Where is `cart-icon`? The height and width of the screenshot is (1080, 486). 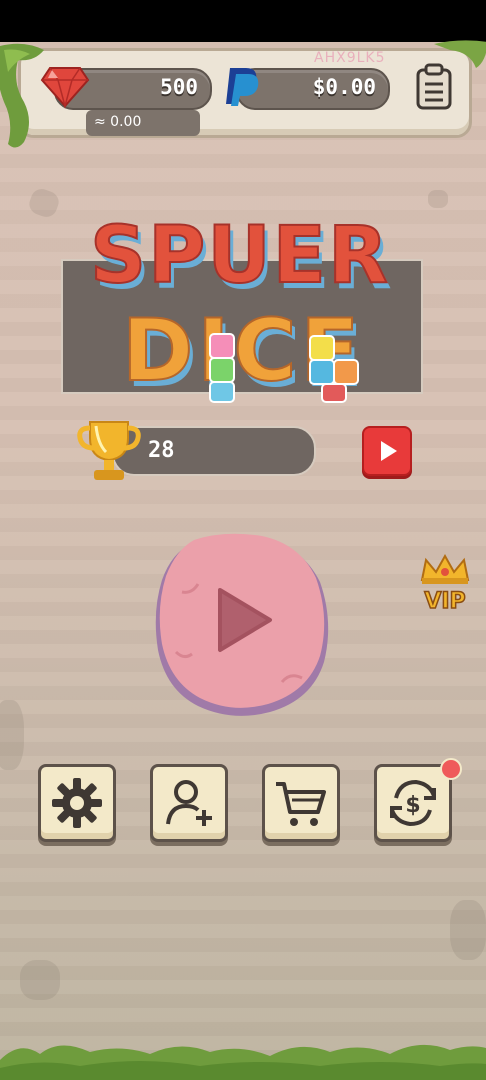 cart-icon is located at coordinates (301, 804).